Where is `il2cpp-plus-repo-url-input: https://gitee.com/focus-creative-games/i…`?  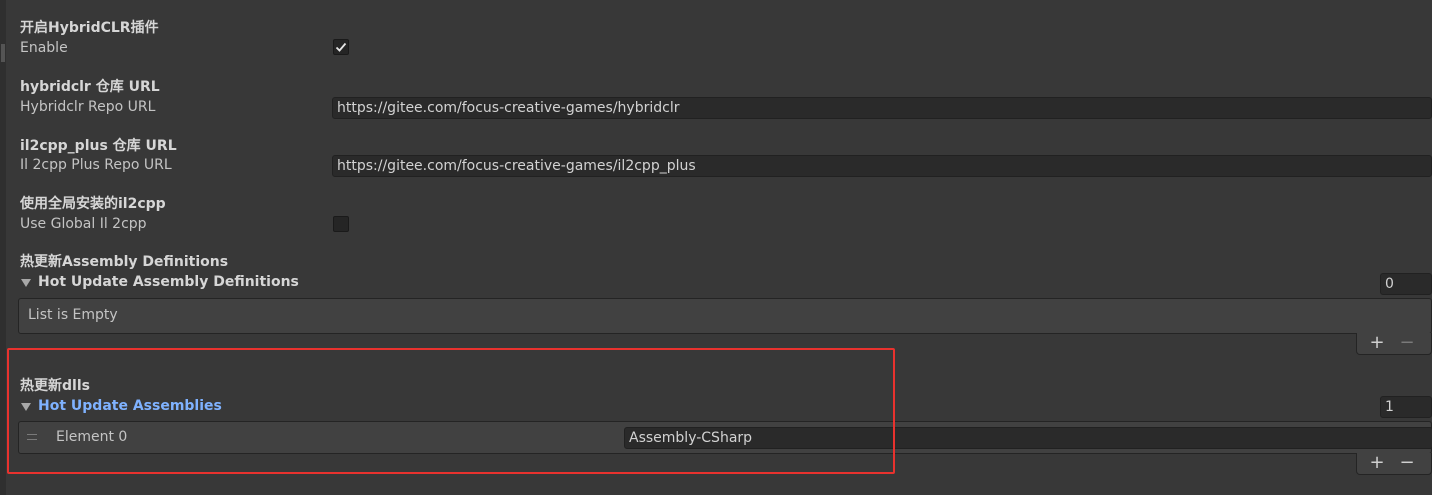
il2cpp-plus-repo-url-input: https://gitee.com/focus-creative-games/i… is located at coordinates (882, 166).